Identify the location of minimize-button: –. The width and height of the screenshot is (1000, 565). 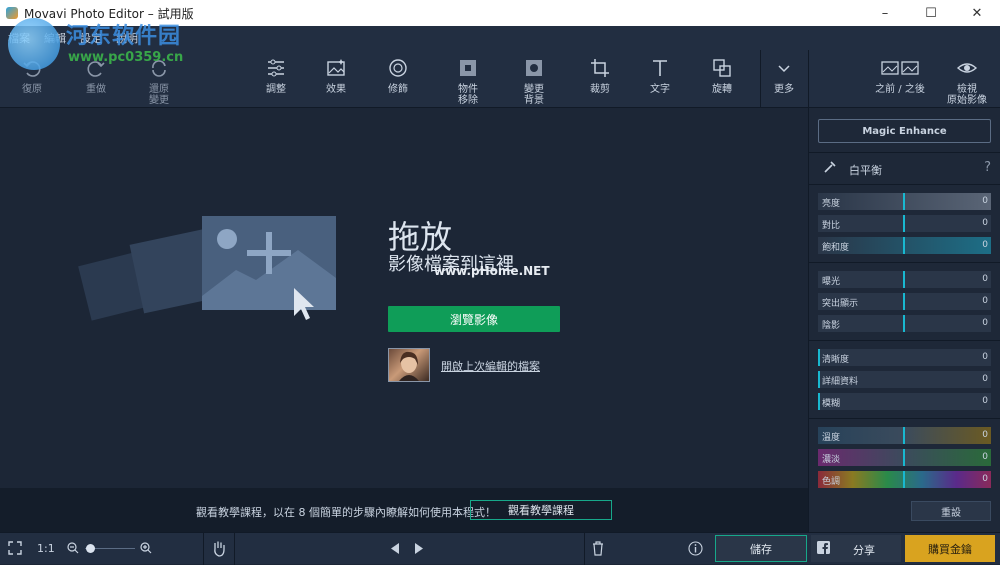
(885, 13).